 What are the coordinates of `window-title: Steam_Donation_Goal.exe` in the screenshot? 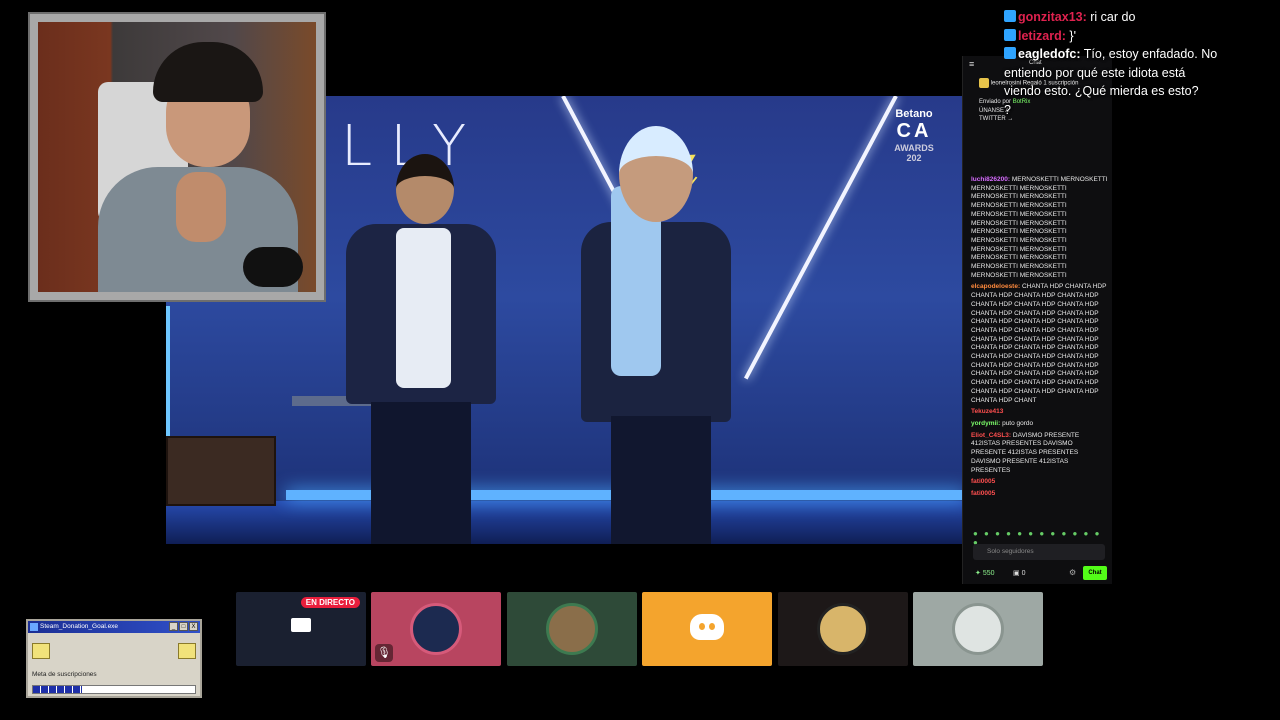 It's located at (79, 626).